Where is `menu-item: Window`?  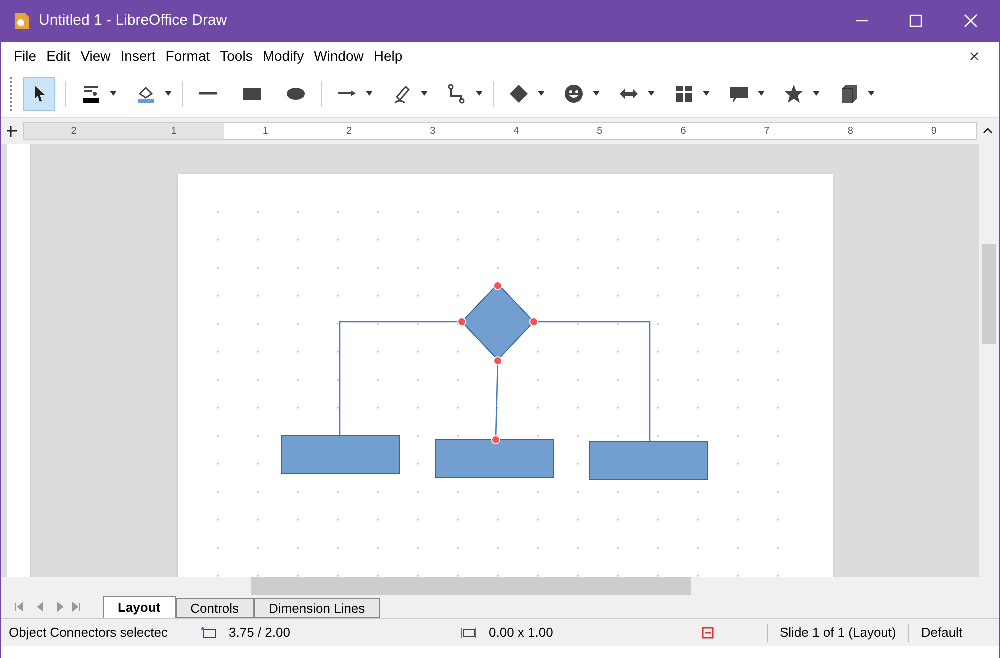 menu-item: Window is located at coordinates (339, 56).